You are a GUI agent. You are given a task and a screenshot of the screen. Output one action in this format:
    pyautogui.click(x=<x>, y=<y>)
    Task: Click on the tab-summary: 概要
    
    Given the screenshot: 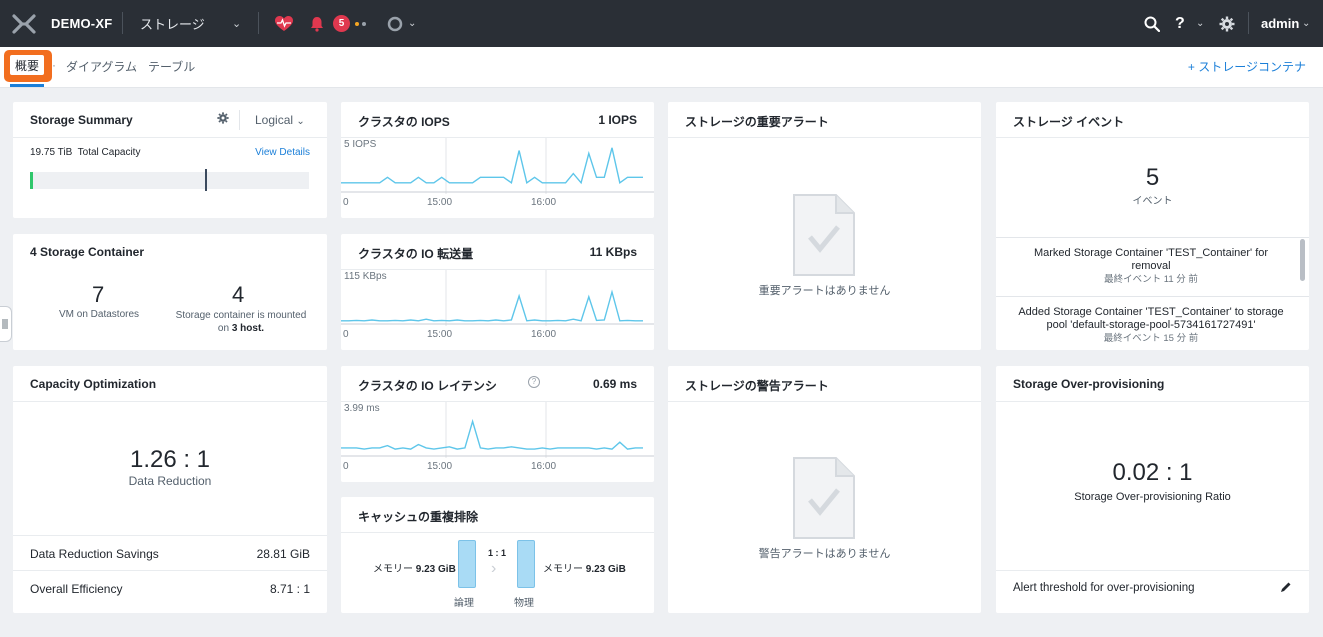 What is the action you would take?
    pyautogui.click(x=27, y=65)
    